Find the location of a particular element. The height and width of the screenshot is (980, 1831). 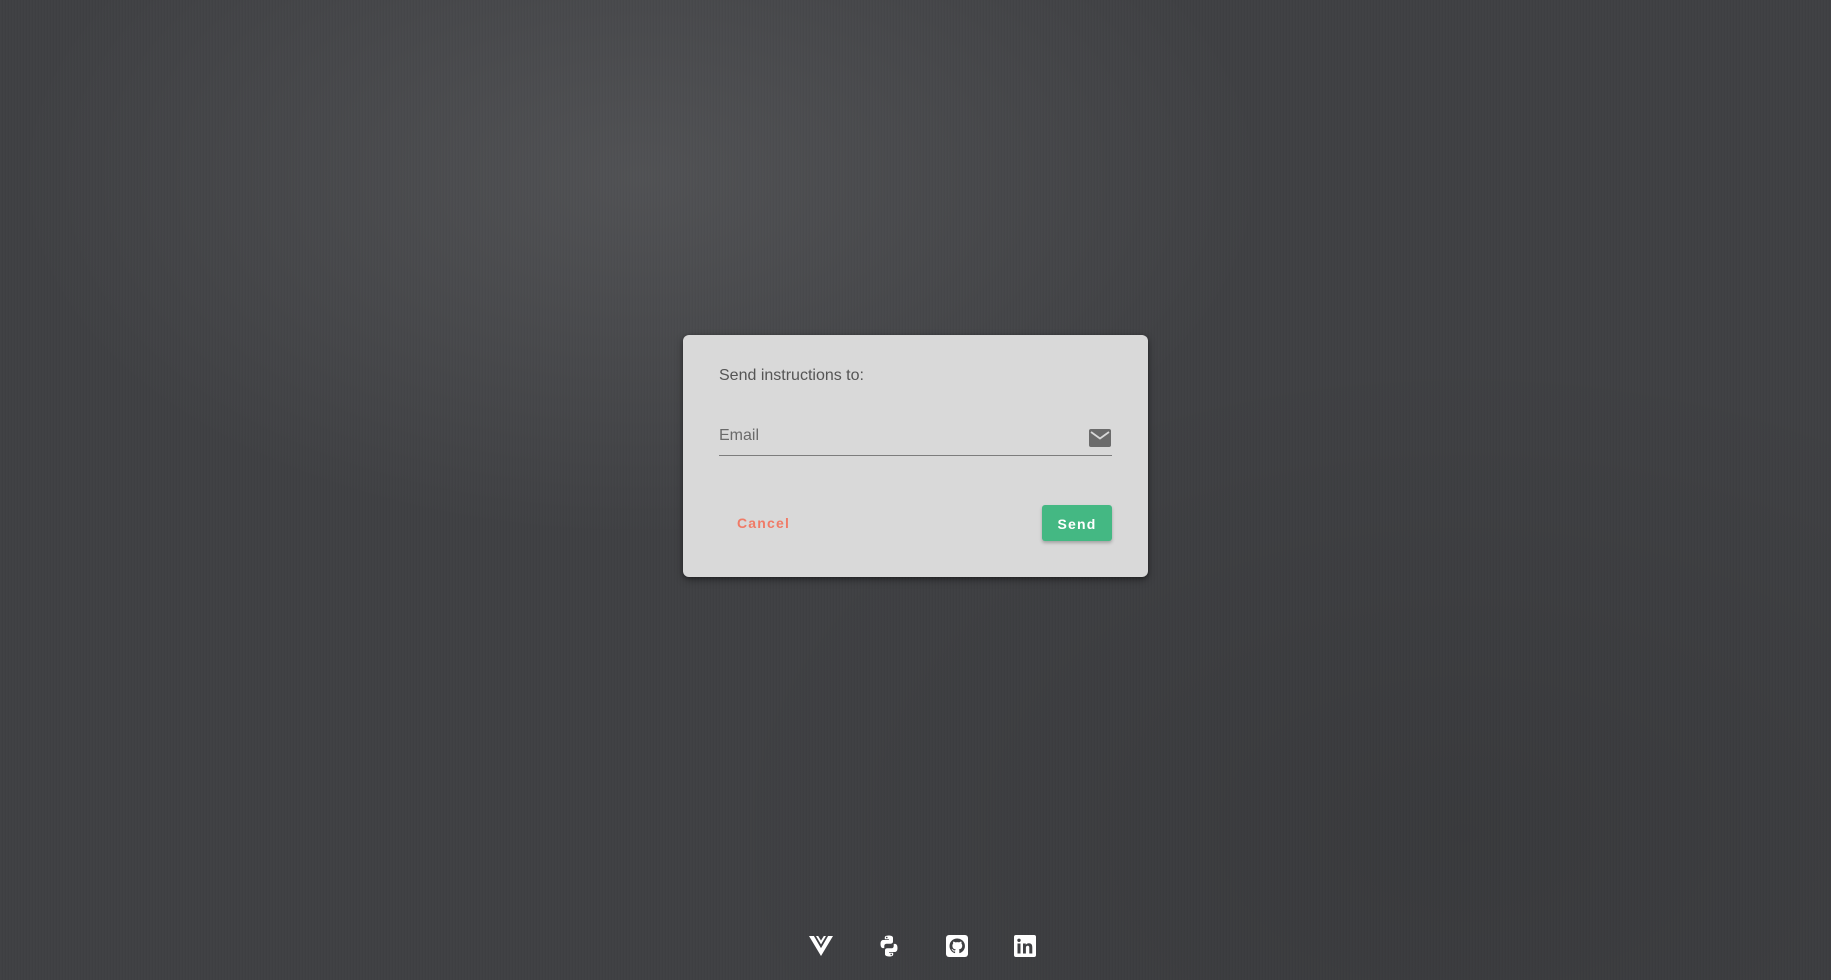

python-link is located at coordinates (889, 946).